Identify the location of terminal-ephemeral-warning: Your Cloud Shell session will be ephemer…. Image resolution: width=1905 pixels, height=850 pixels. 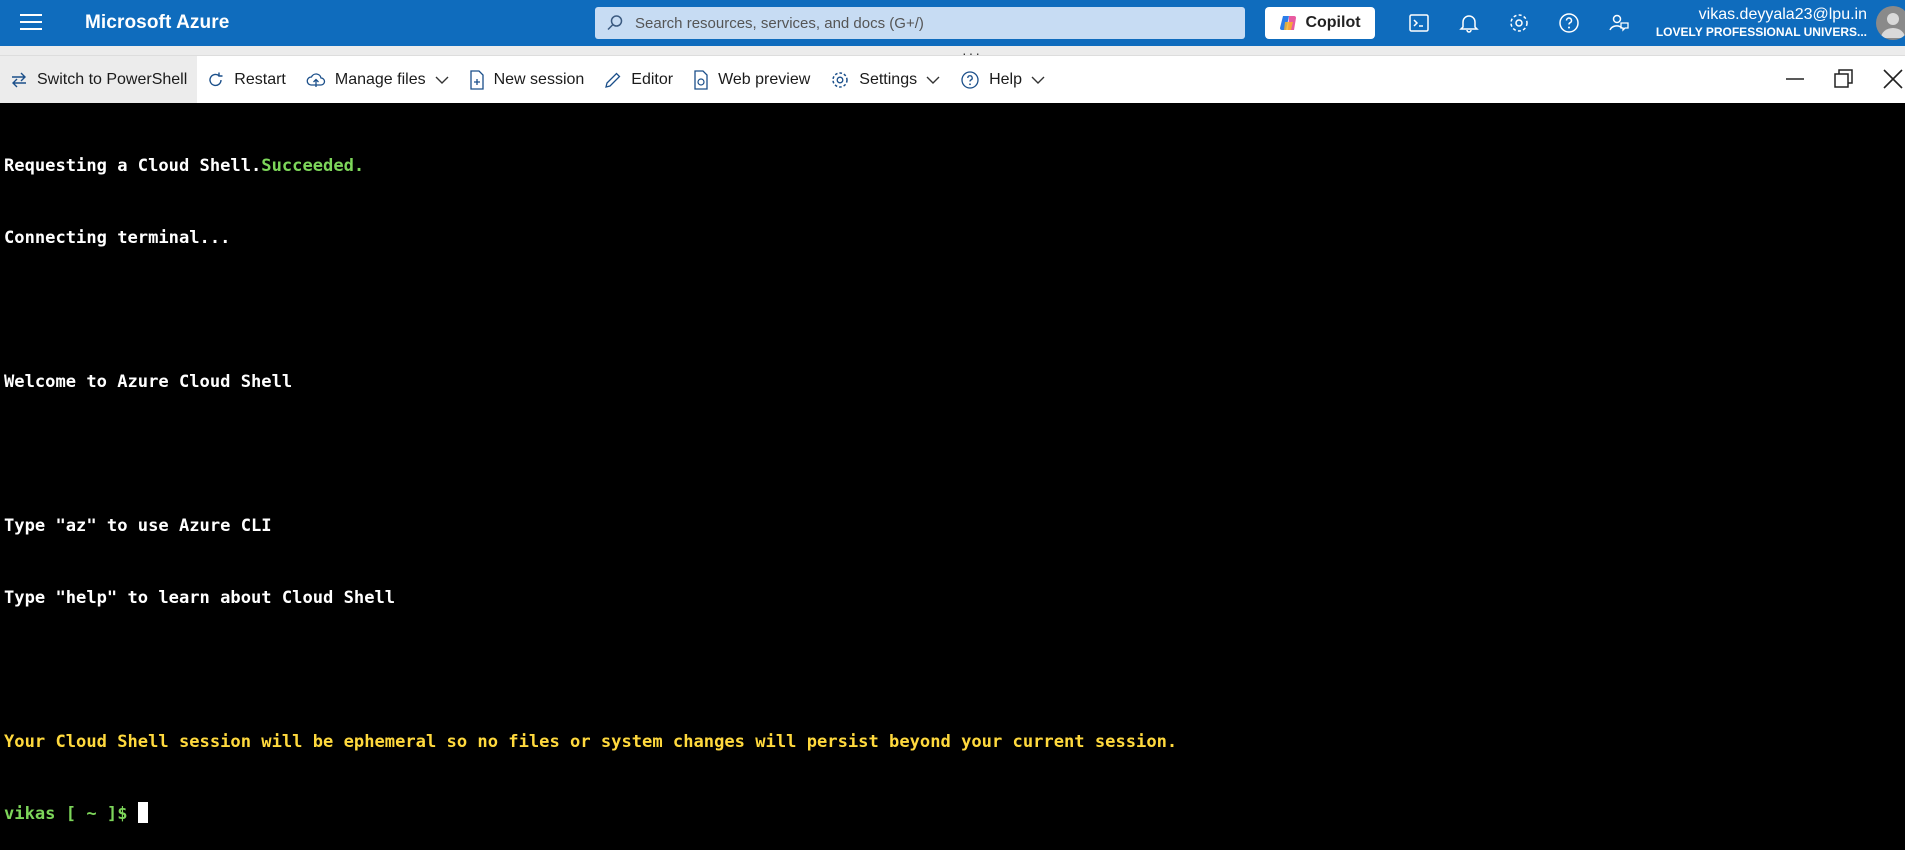
(591, 742).